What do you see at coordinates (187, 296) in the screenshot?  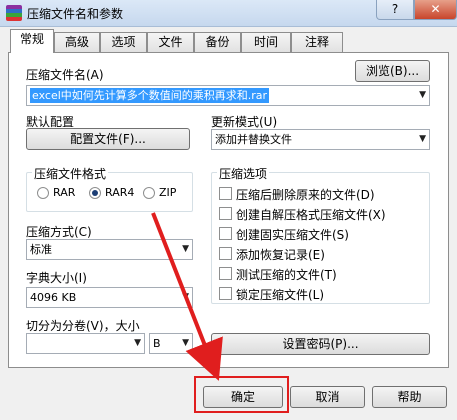 I see `annotation-arrow` at bounding box center [187, 296].